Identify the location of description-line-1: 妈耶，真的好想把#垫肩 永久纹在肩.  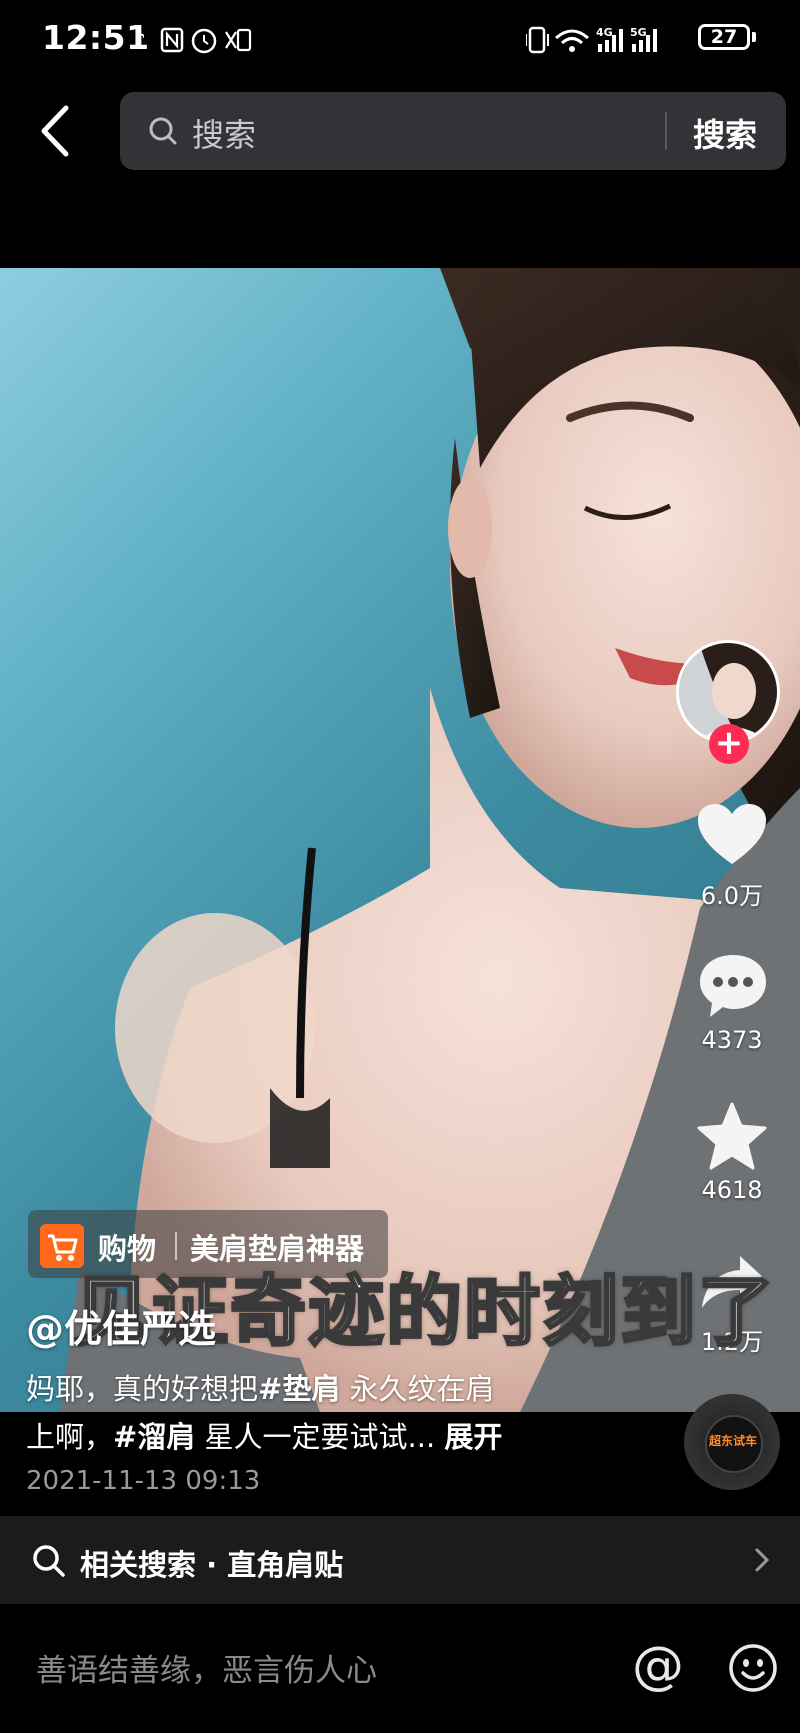
(260, 1387).